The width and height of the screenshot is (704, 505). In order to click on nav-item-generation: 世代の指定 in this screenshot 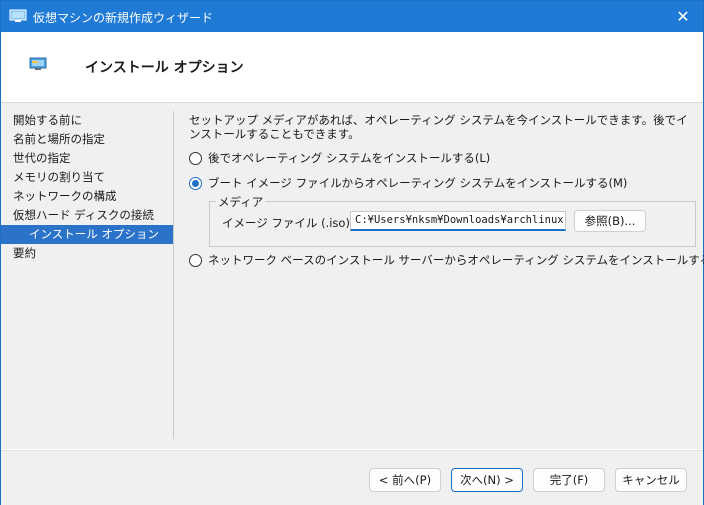, I will do `click(87, 158)`.